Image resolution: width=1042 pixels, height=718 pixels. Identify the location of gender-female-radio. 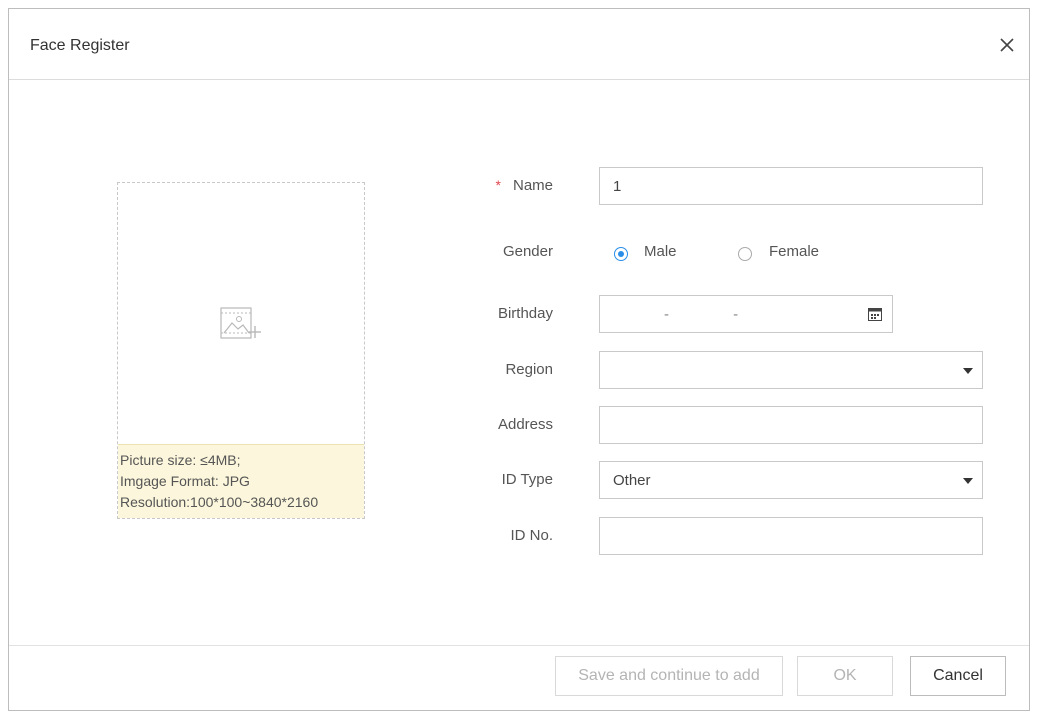
(745, 254).